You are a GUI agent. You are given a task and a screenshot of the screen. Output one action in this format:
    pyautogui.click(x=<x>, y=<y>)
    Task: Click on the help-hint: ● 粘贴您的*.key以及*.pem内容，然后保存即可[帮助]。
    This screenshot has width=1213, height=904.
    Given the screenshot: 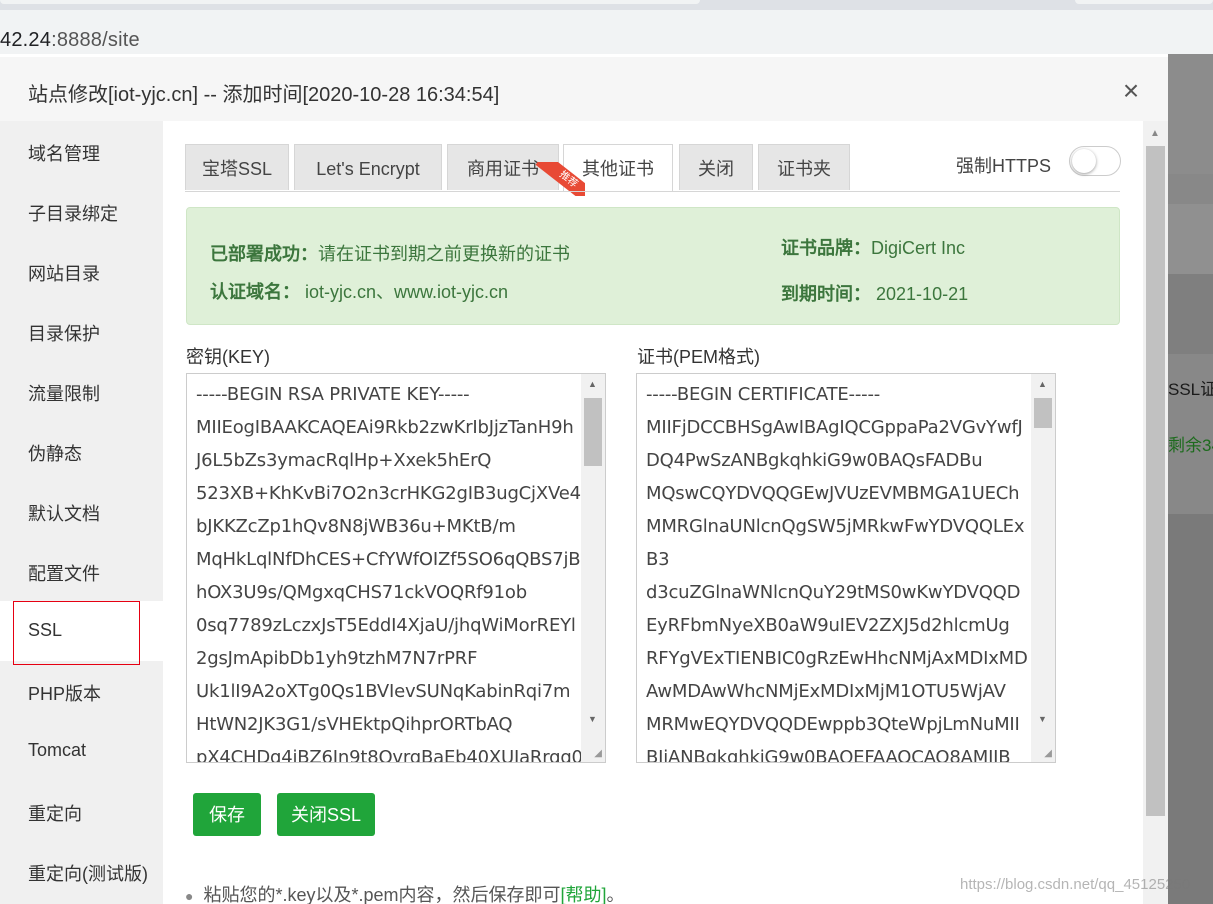 What is the action you would take?
    pyautogui.click(x=405, y=892)
    